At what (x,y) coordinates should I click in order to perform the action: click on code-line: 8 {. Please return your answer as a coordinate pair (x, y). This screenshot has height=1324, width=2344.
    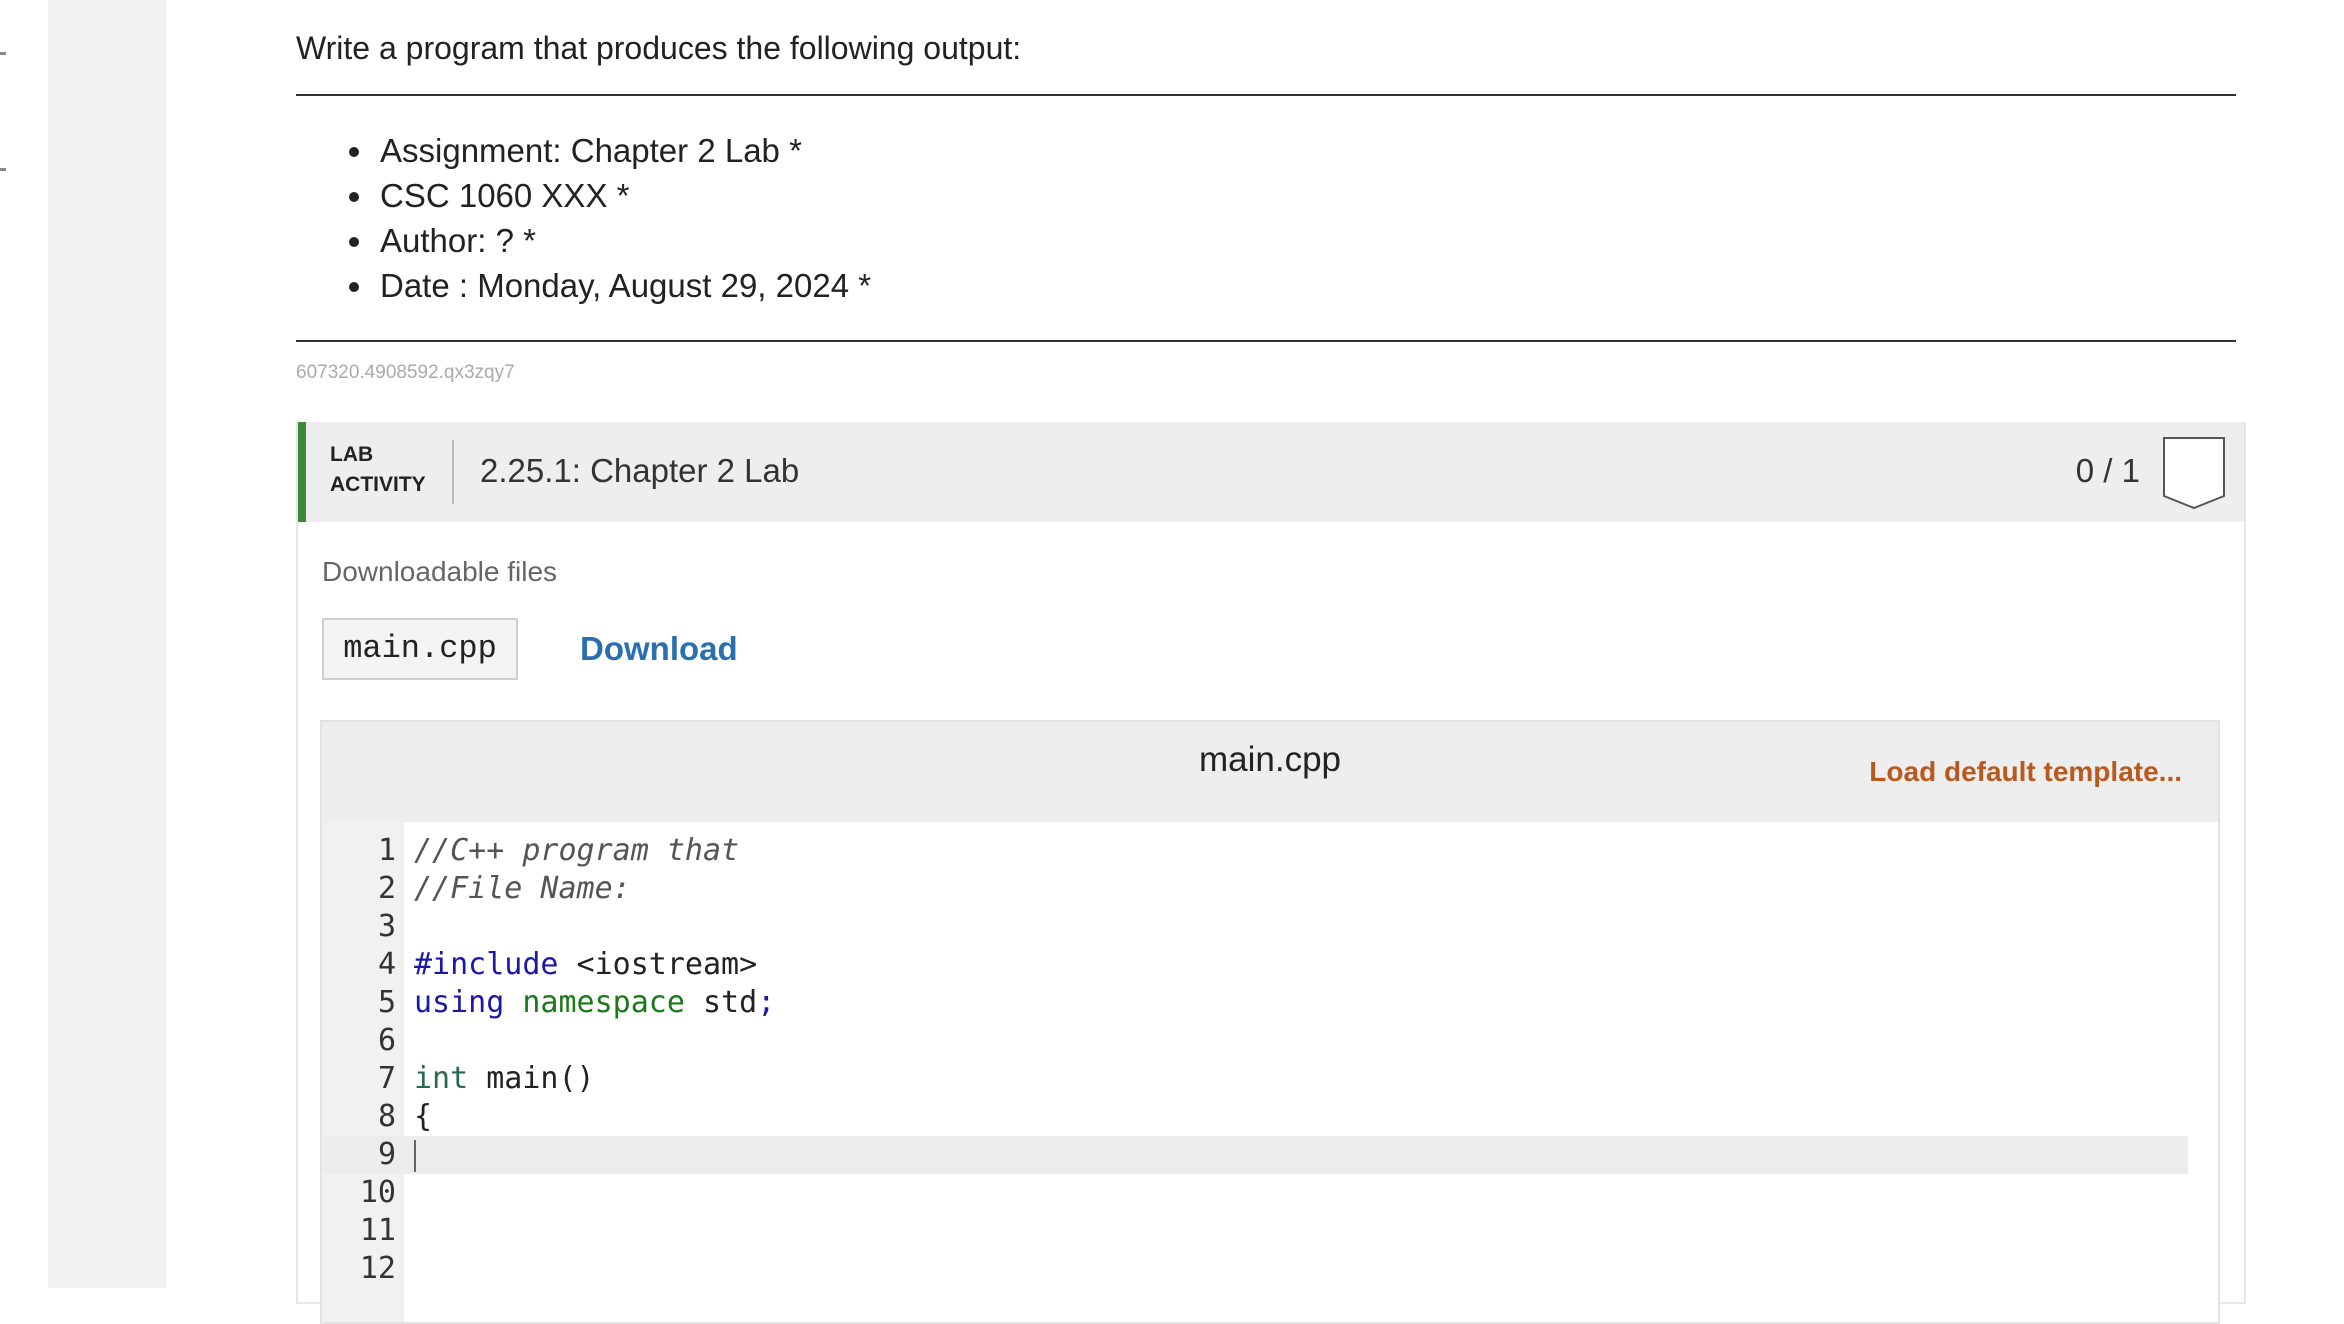
    Looking at the image, I should click on (1255, 1117).